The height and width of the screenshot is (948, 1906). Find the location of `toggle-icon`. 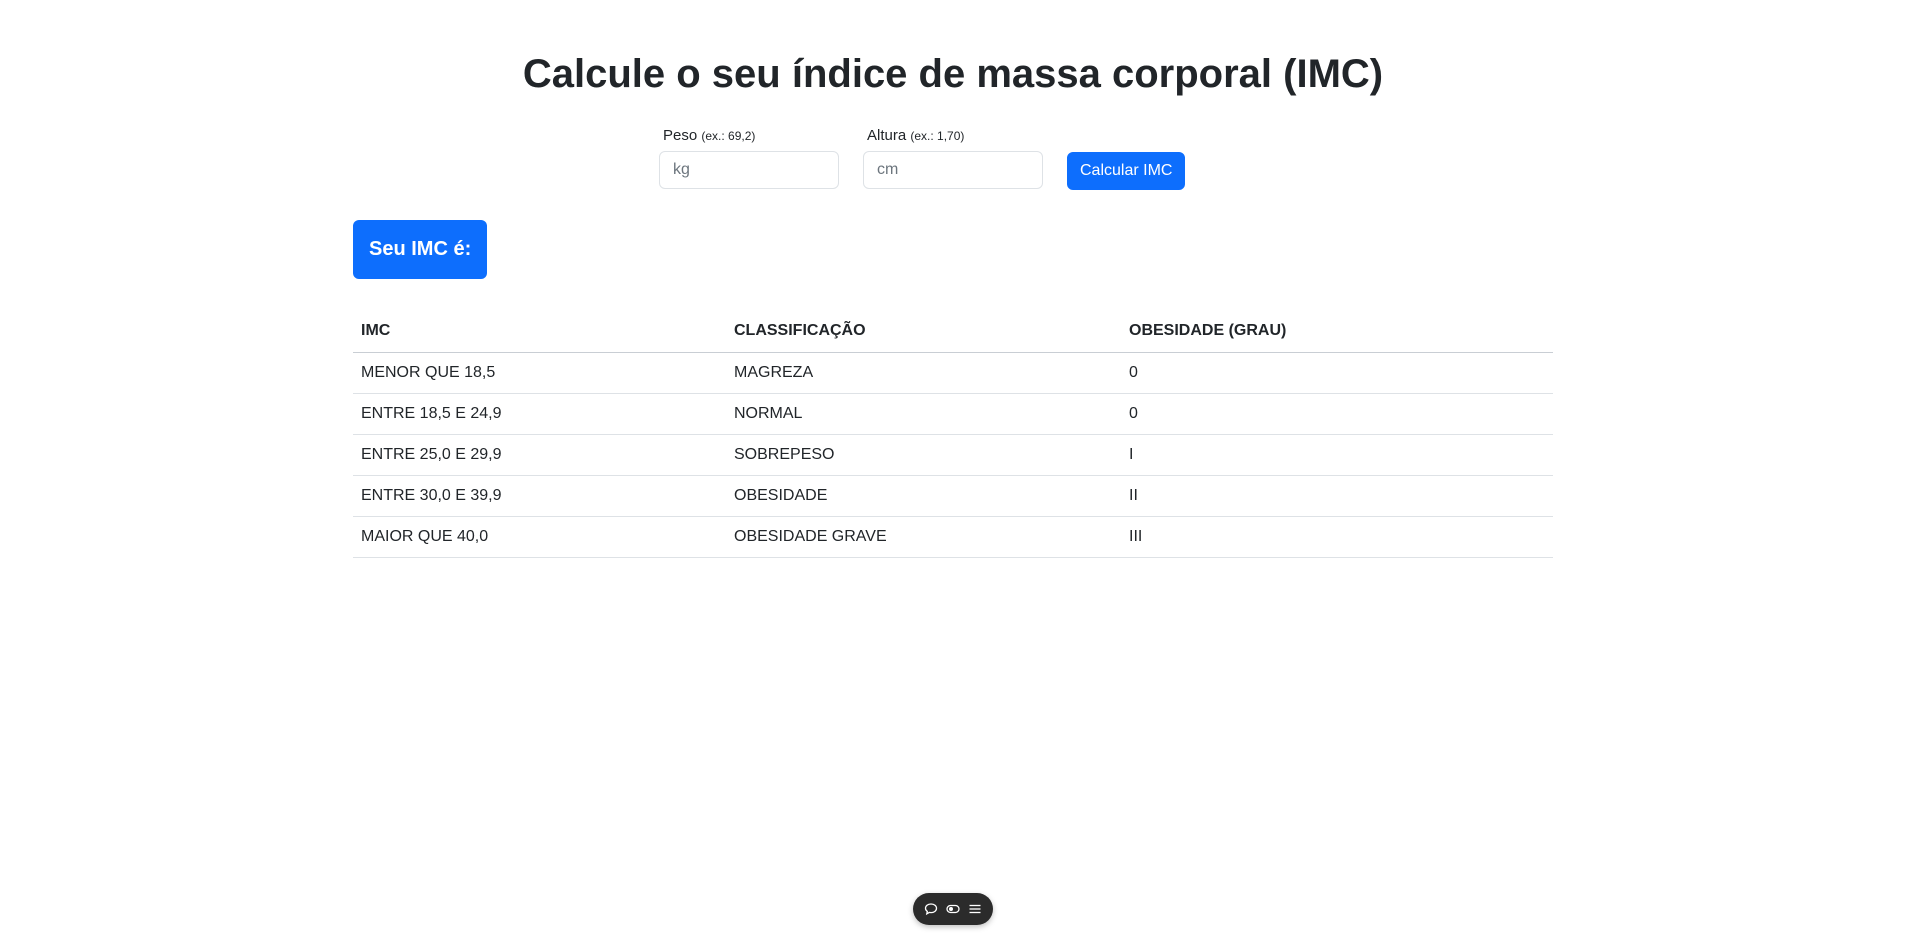

toggle-icon is located at coordinates (953, 909).